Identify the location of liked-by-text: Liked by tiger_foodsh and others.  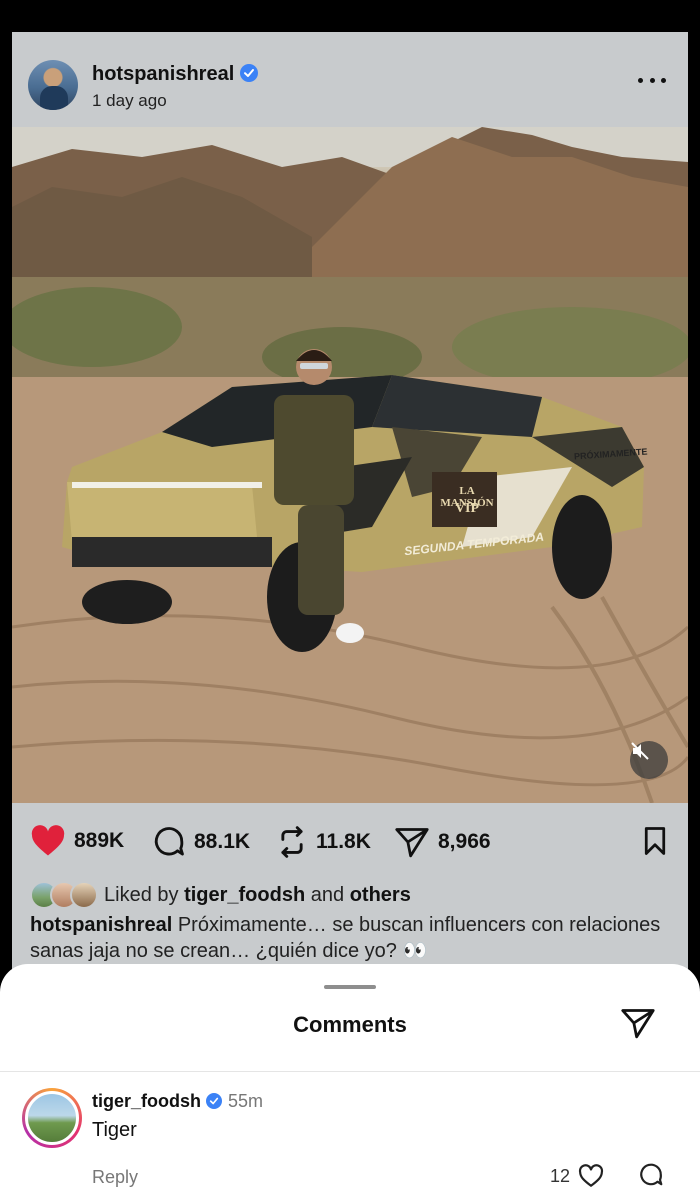
(257, 894).